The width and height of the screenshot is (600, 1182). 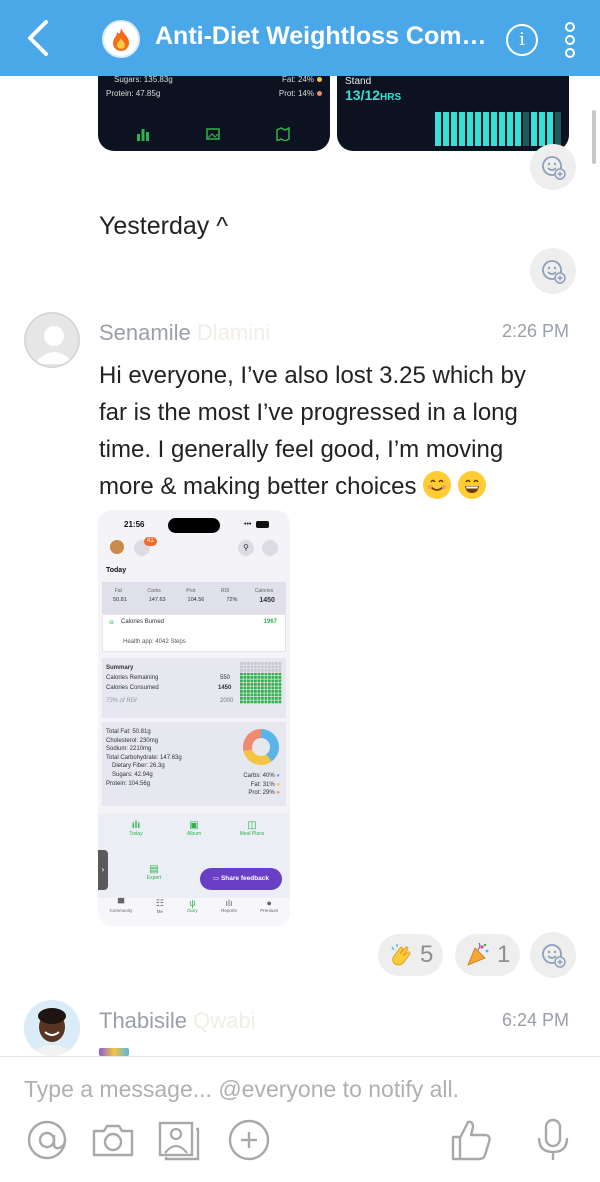 What do you see at coordinates (163, 226) in the screenshot?
I see `day-separator: Yesterday ^` at bounding box center [163, 226].